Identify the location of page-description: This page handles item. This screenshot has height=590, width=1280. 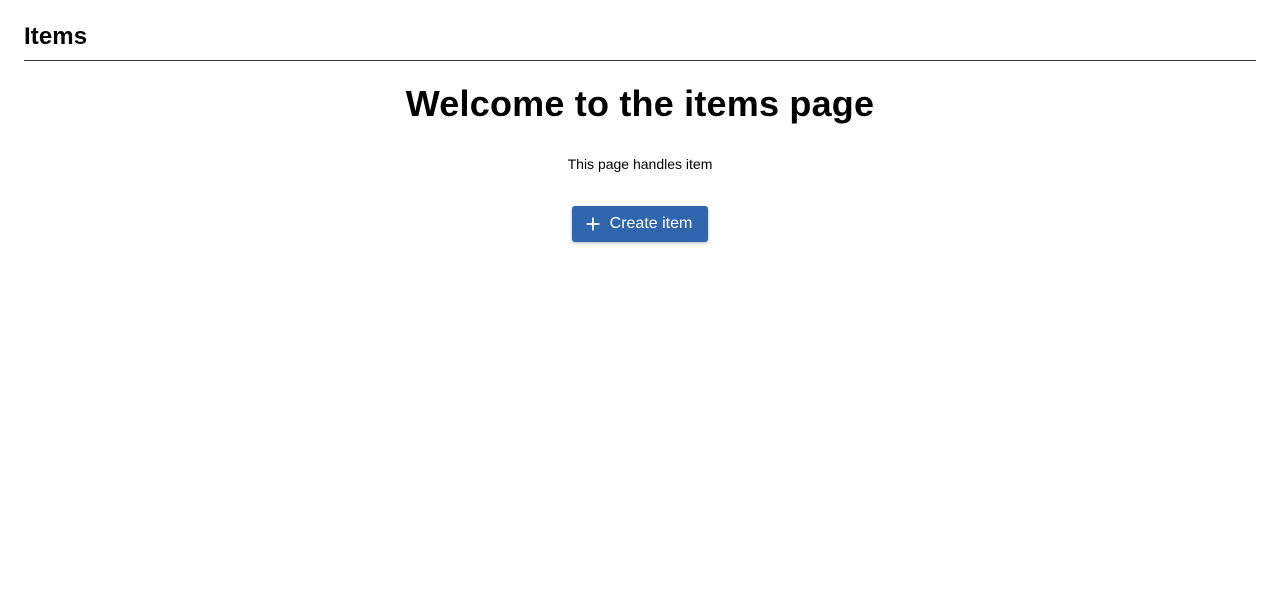
(640, 164).